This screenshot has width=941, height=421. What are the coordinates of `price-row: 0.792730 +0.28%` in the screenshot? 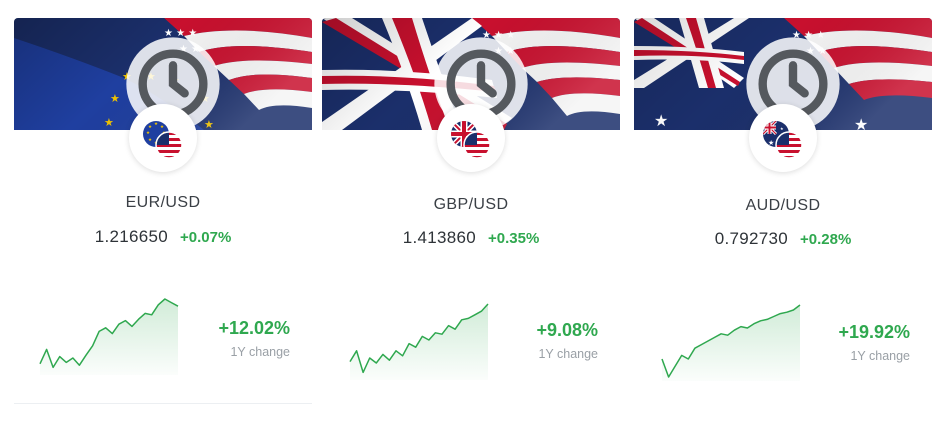 It's located at (783, 239).